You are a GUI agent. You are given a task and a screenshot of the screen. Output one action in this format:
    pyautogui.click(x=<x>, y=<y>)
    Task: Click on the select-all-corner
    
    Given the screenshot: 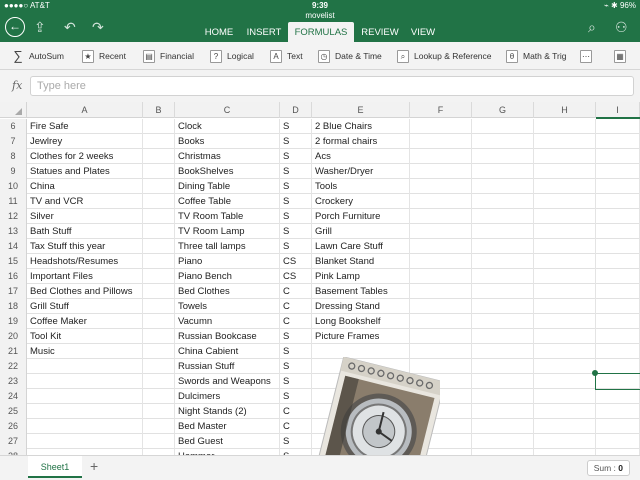 What is the action you would take?
    pyautogui.click(x=13, y=110)
    